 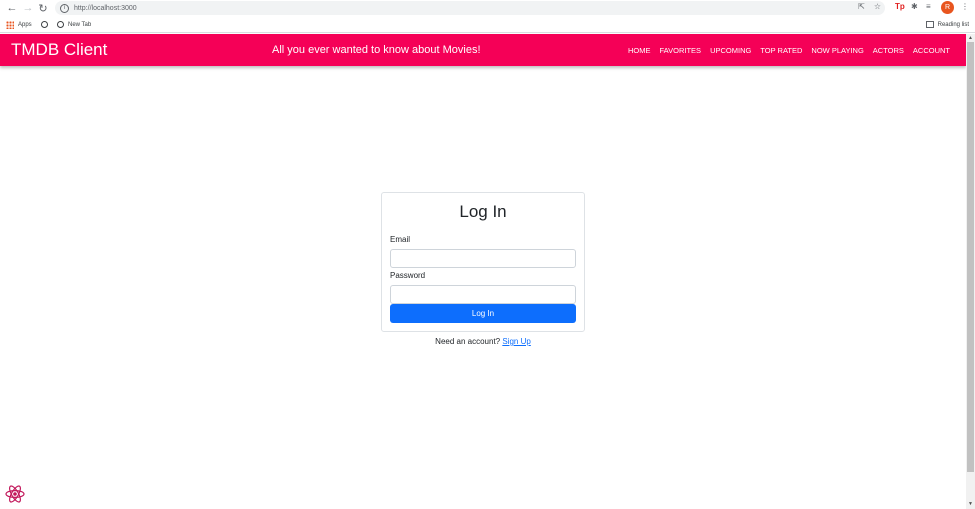 What do you see at coordinates (900, 6) in the screenshot?
I see `extension-icon: Tp` at bounding box center [900, 6].